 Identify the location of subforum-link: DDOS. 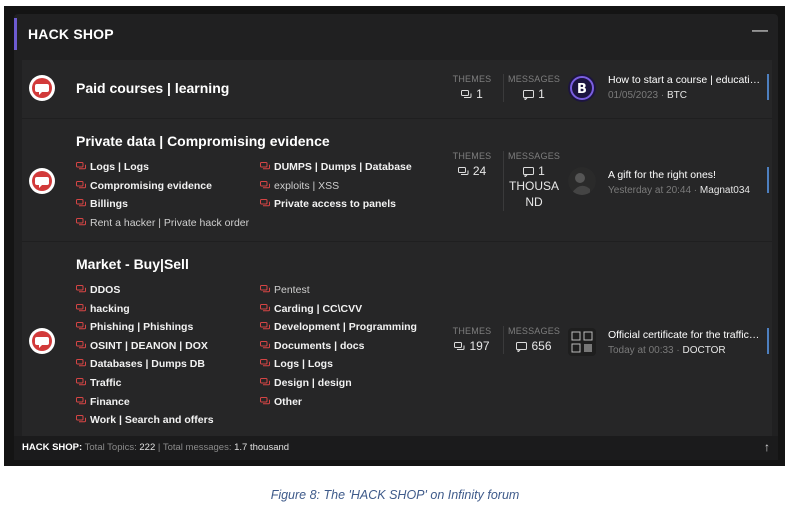
(98, 290).